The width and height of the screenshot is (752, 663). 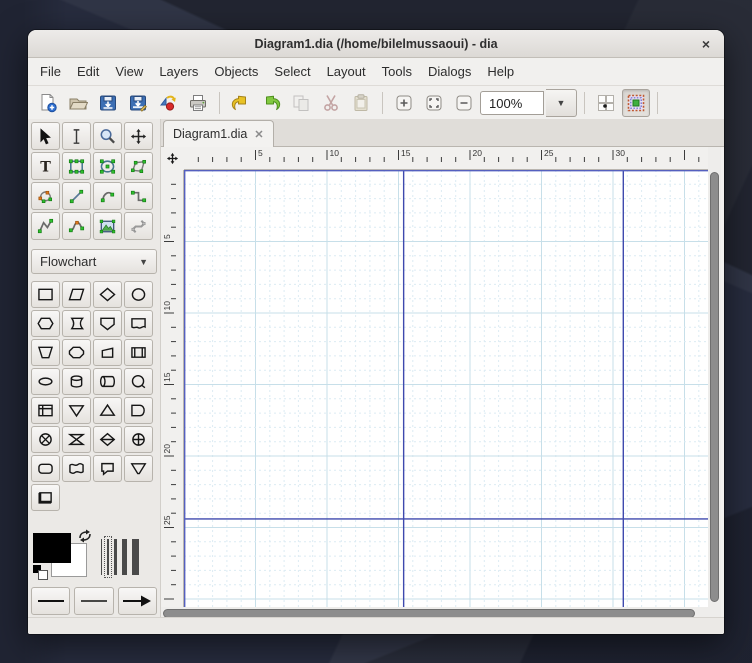 What do you see at coordinates (606, 103) in the screenshot?
I see `toggle-grid-button` at bounding box center [606, 103].